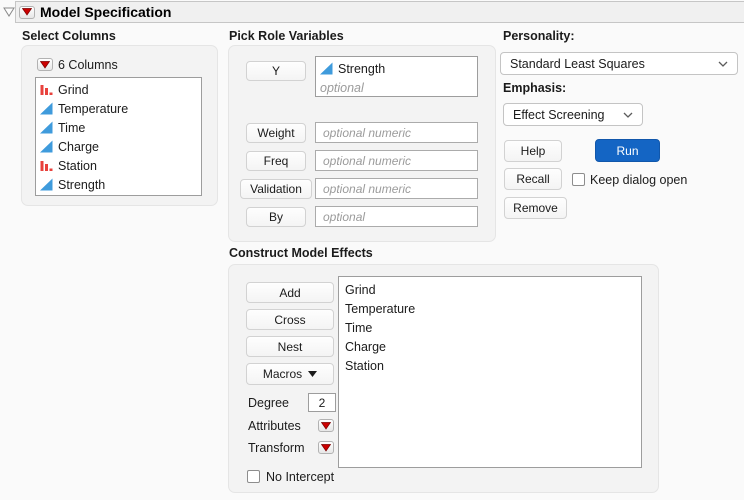 Image resolution: width=744 pixels, height=500 pixels. I want to click on columns-count-label: 6 Columns, so click(88, 65).